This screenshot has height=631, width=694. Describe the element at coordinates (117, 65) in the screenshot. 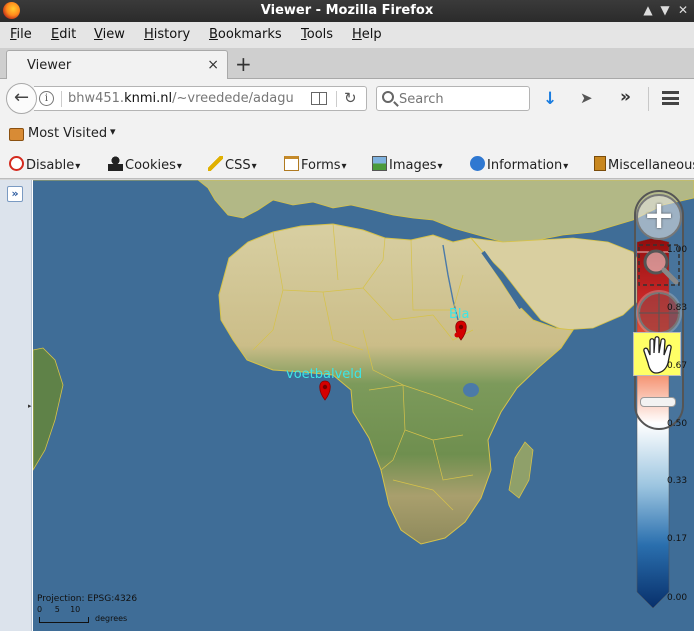

I see `tab-viewer: Viewer ×` at that location.